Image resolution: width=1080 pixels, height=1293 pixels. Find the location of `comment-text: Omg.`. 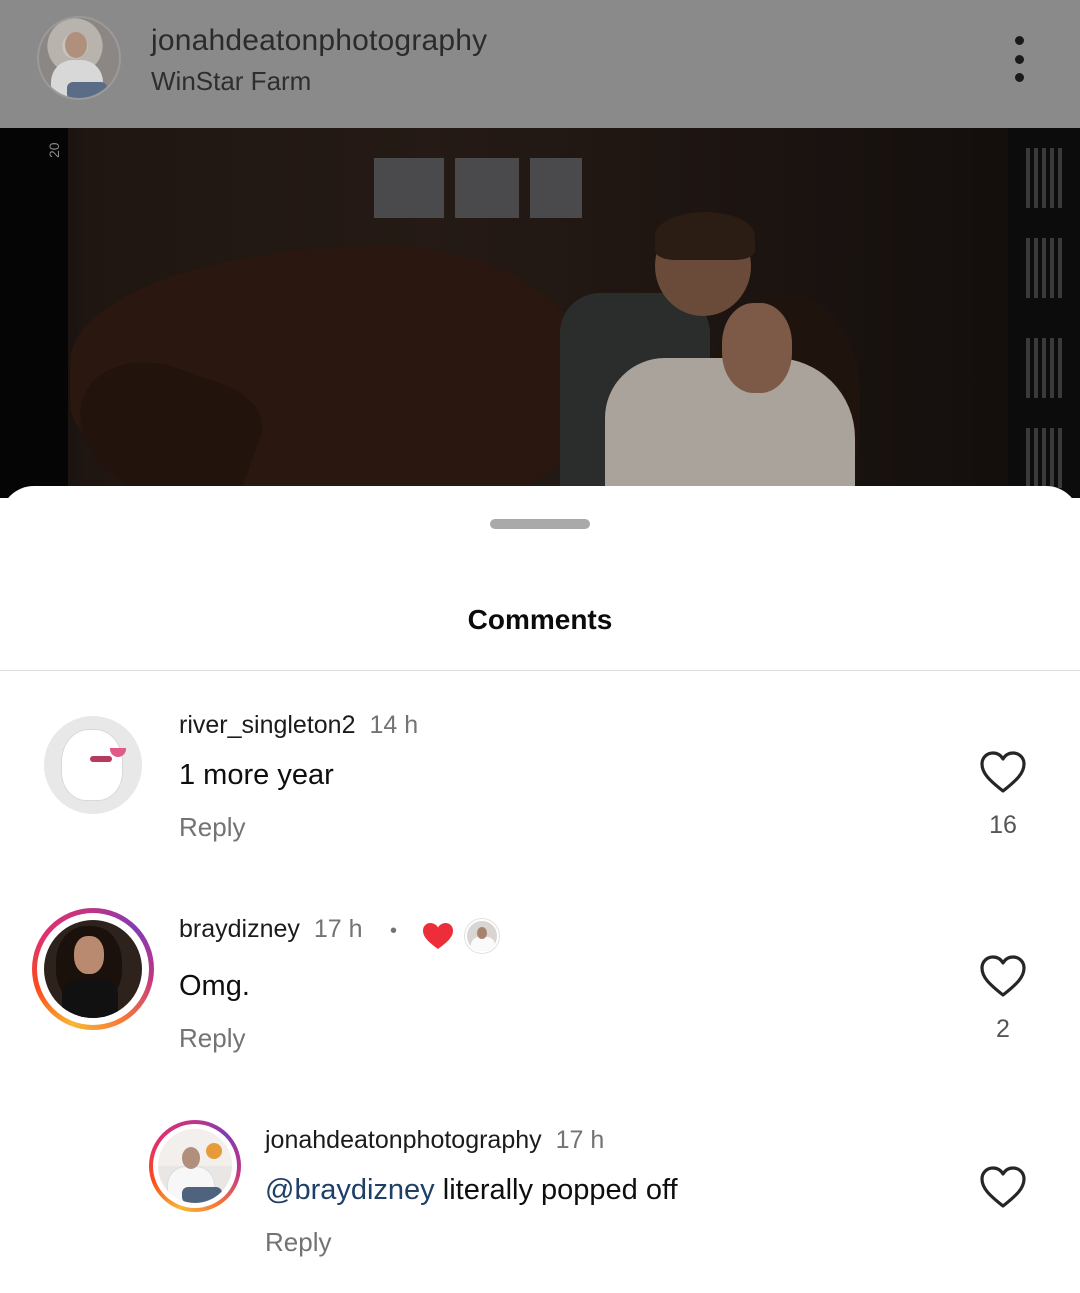

comment-text: Omg. is located at coordinates (214, 986).